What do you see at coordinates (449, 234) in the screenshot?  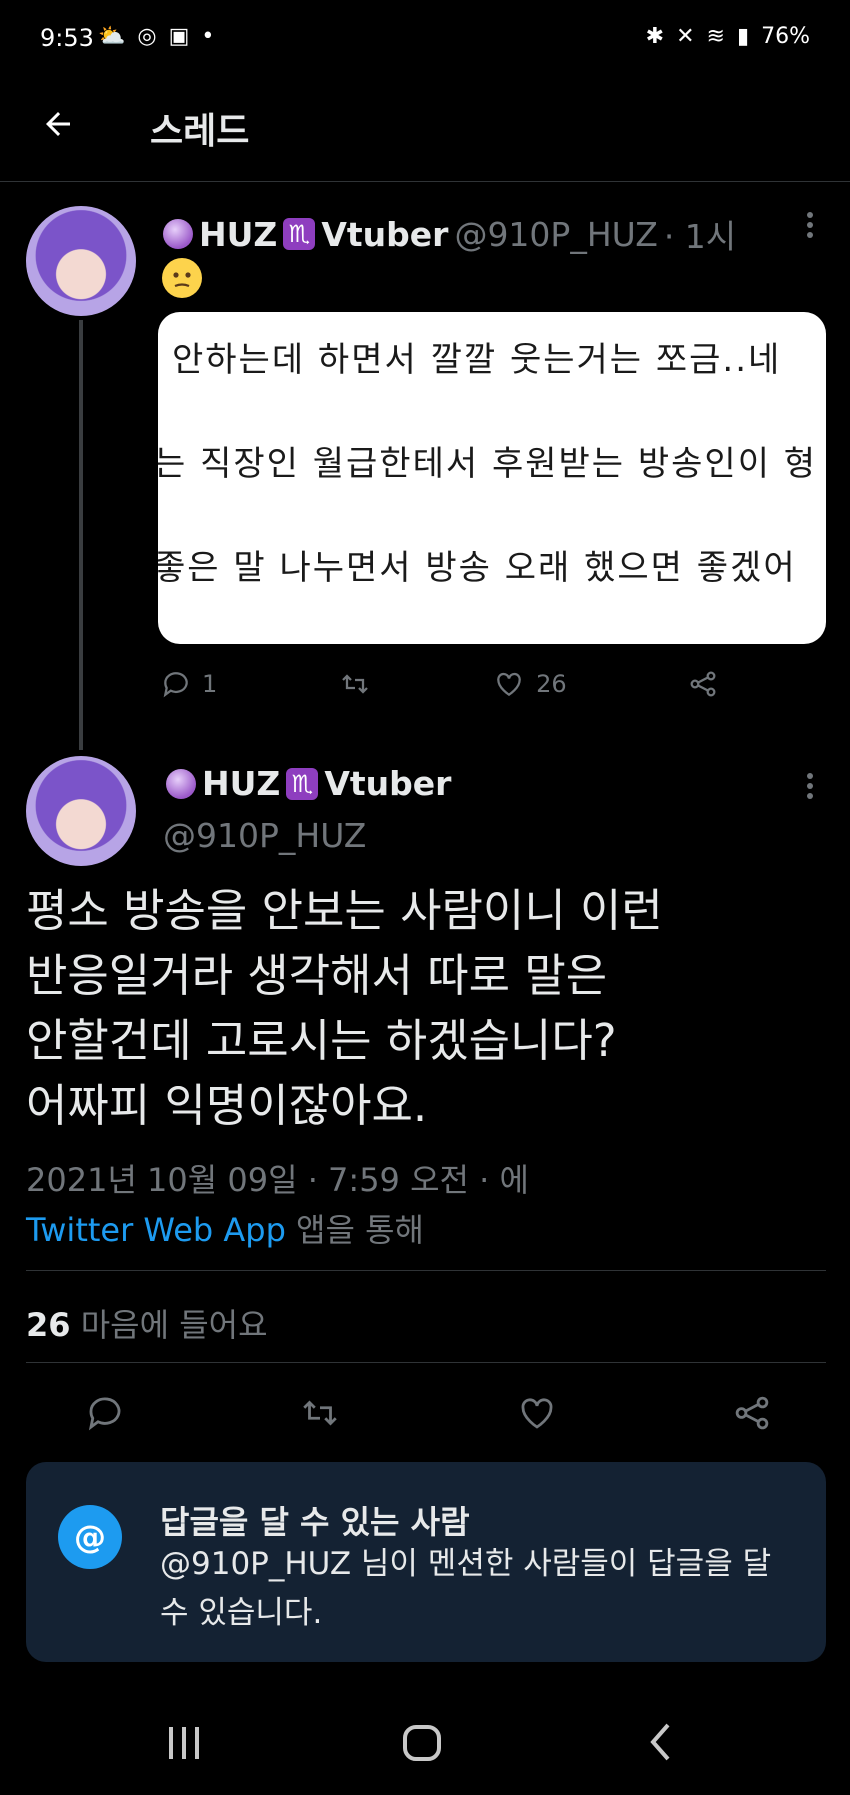 I see `tweet1-author: HUZ ♏ Vtuber @910P_HUZ · 1시` at bounding box center [449, 234].